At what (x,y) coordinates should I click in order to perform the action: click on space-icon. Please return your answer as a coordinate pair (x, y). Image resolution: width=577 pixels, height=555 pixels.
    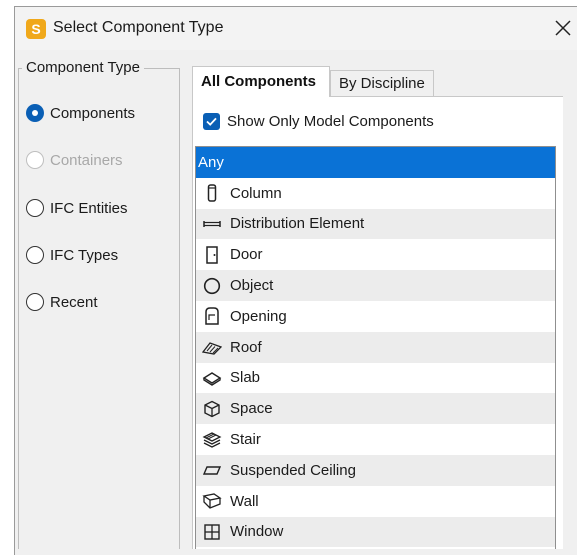
    Looking at the image, I should click on (212, 409).